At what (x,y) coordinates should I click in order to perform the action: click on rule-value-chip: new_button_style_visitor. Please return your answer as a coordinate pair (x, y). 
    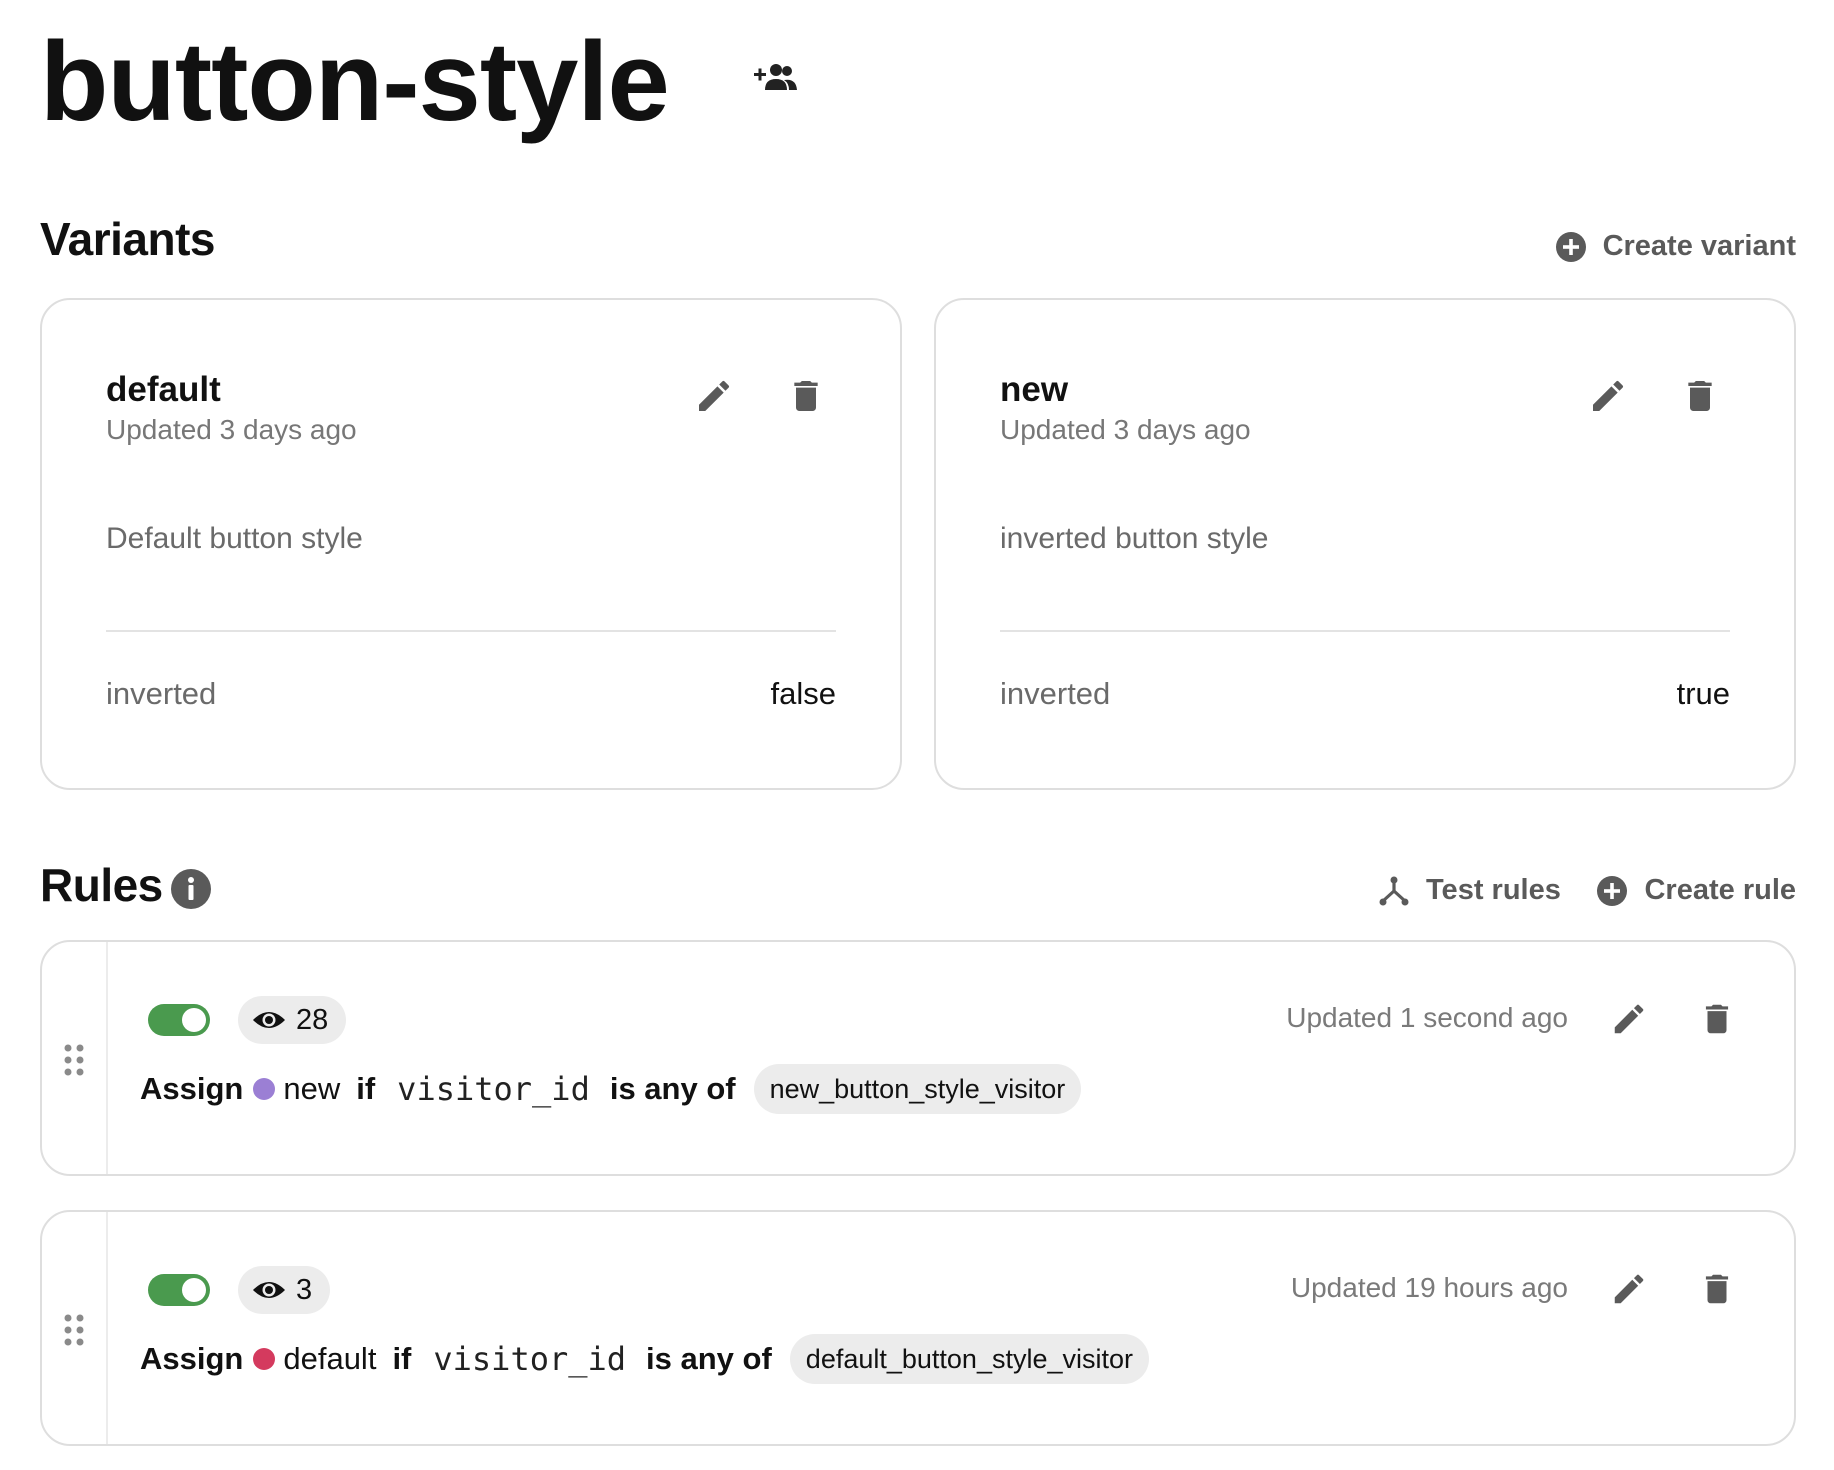
    Looking at the image, I should click on (917, 1089).